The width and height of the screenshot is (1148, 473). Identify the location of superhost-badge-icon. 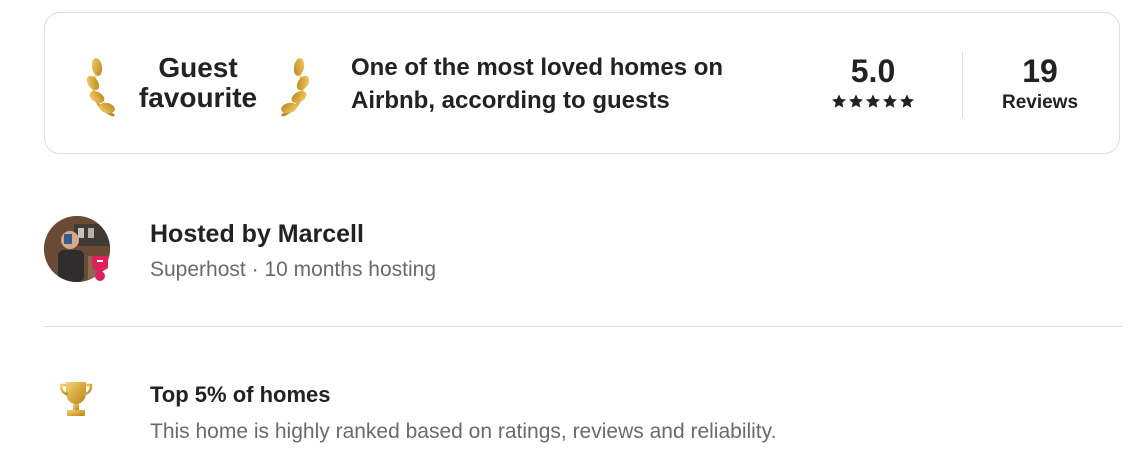
(100, 268).